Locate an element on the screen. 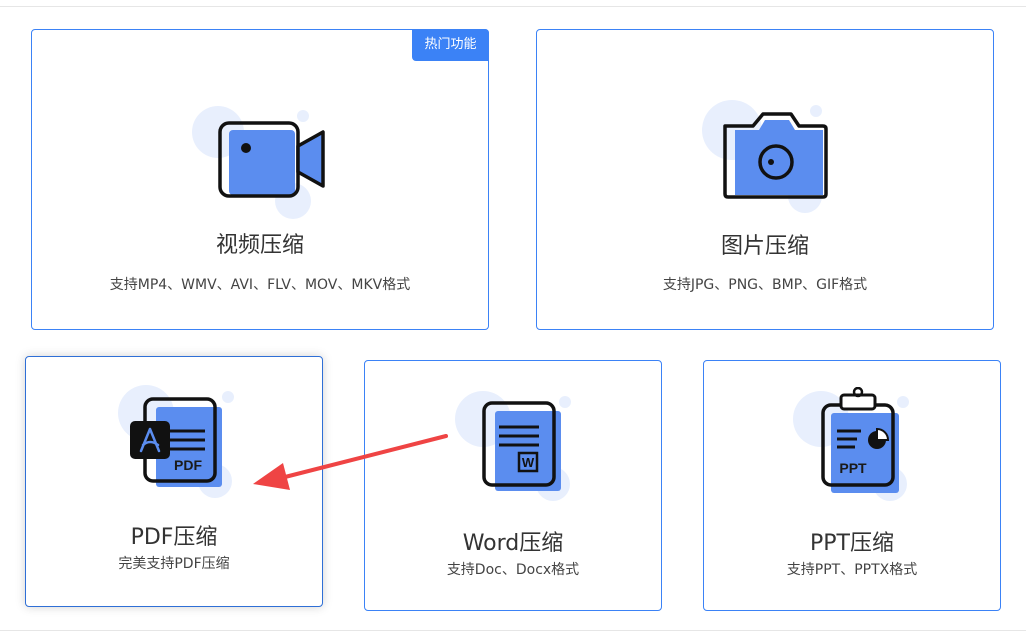  word-compress-title: Word压缩 is located at coordinates (513, 543).